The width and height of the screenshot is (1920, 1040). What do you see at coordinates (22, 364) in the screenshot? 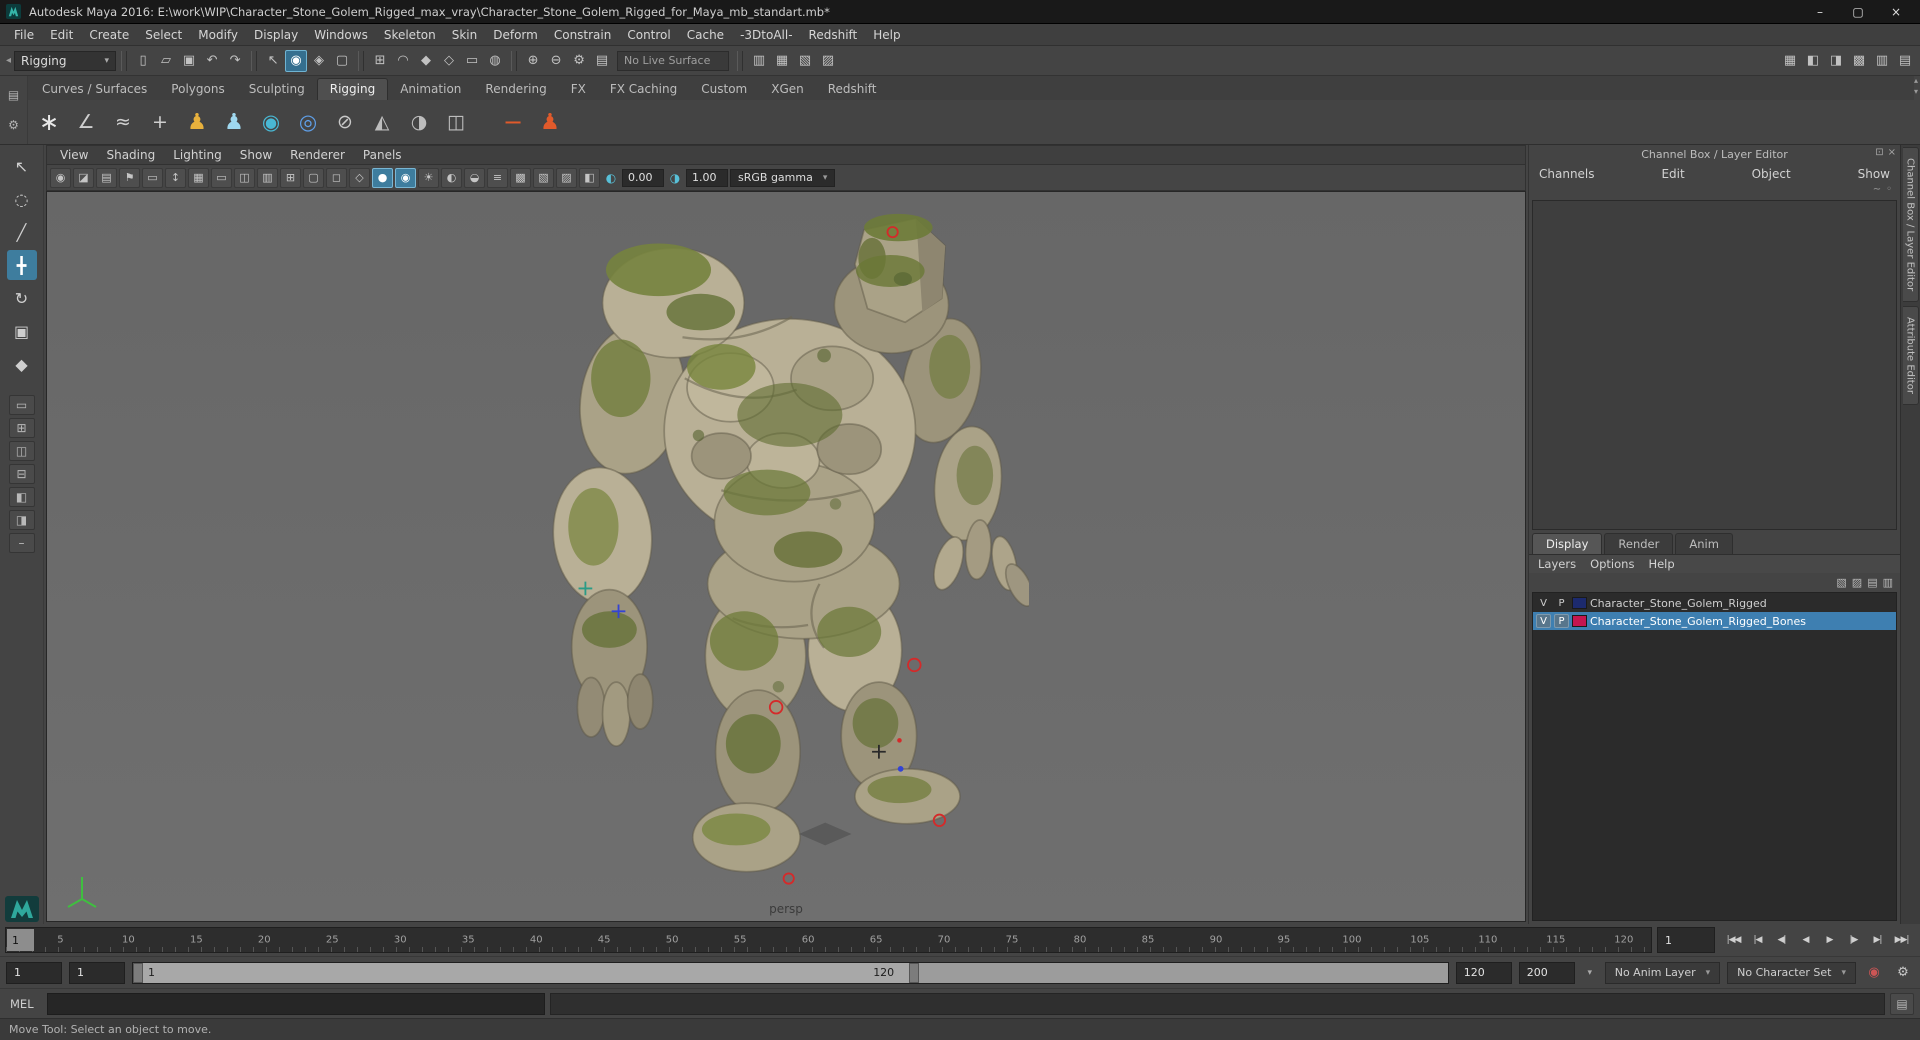
I see `last-tool-icon: ◆` at bounding box center [22, 364].